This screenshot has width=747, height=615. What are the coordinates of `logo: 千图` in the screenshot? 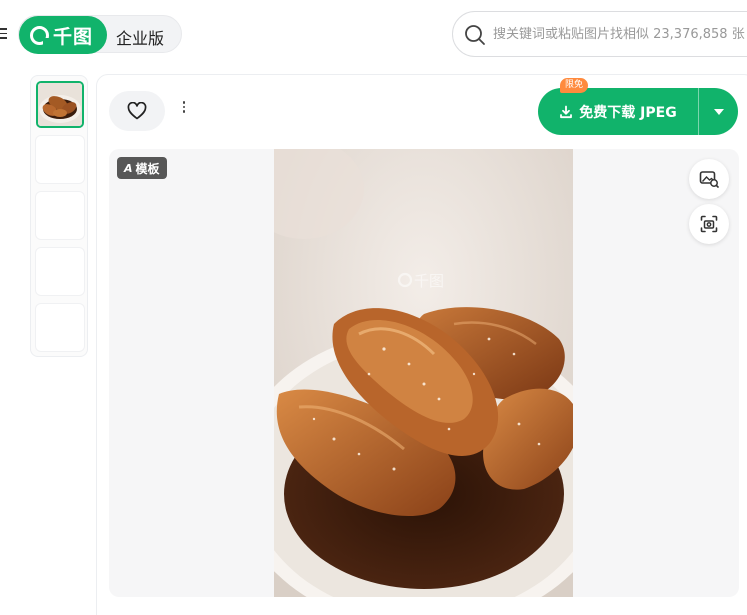 It's located at (63, 35).